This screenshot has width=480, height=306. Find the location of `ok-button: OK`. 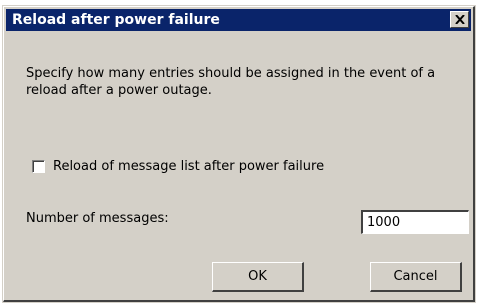

ok-button: OK is located at coordinates (258, 277).